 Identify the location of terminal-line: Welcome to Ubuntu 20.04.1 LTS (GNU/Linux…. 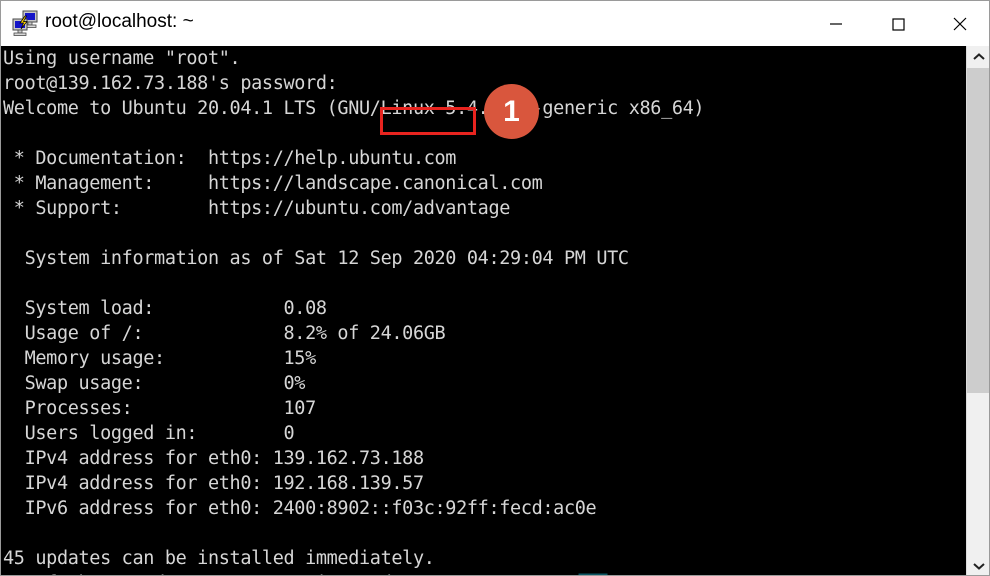
(354, 108).